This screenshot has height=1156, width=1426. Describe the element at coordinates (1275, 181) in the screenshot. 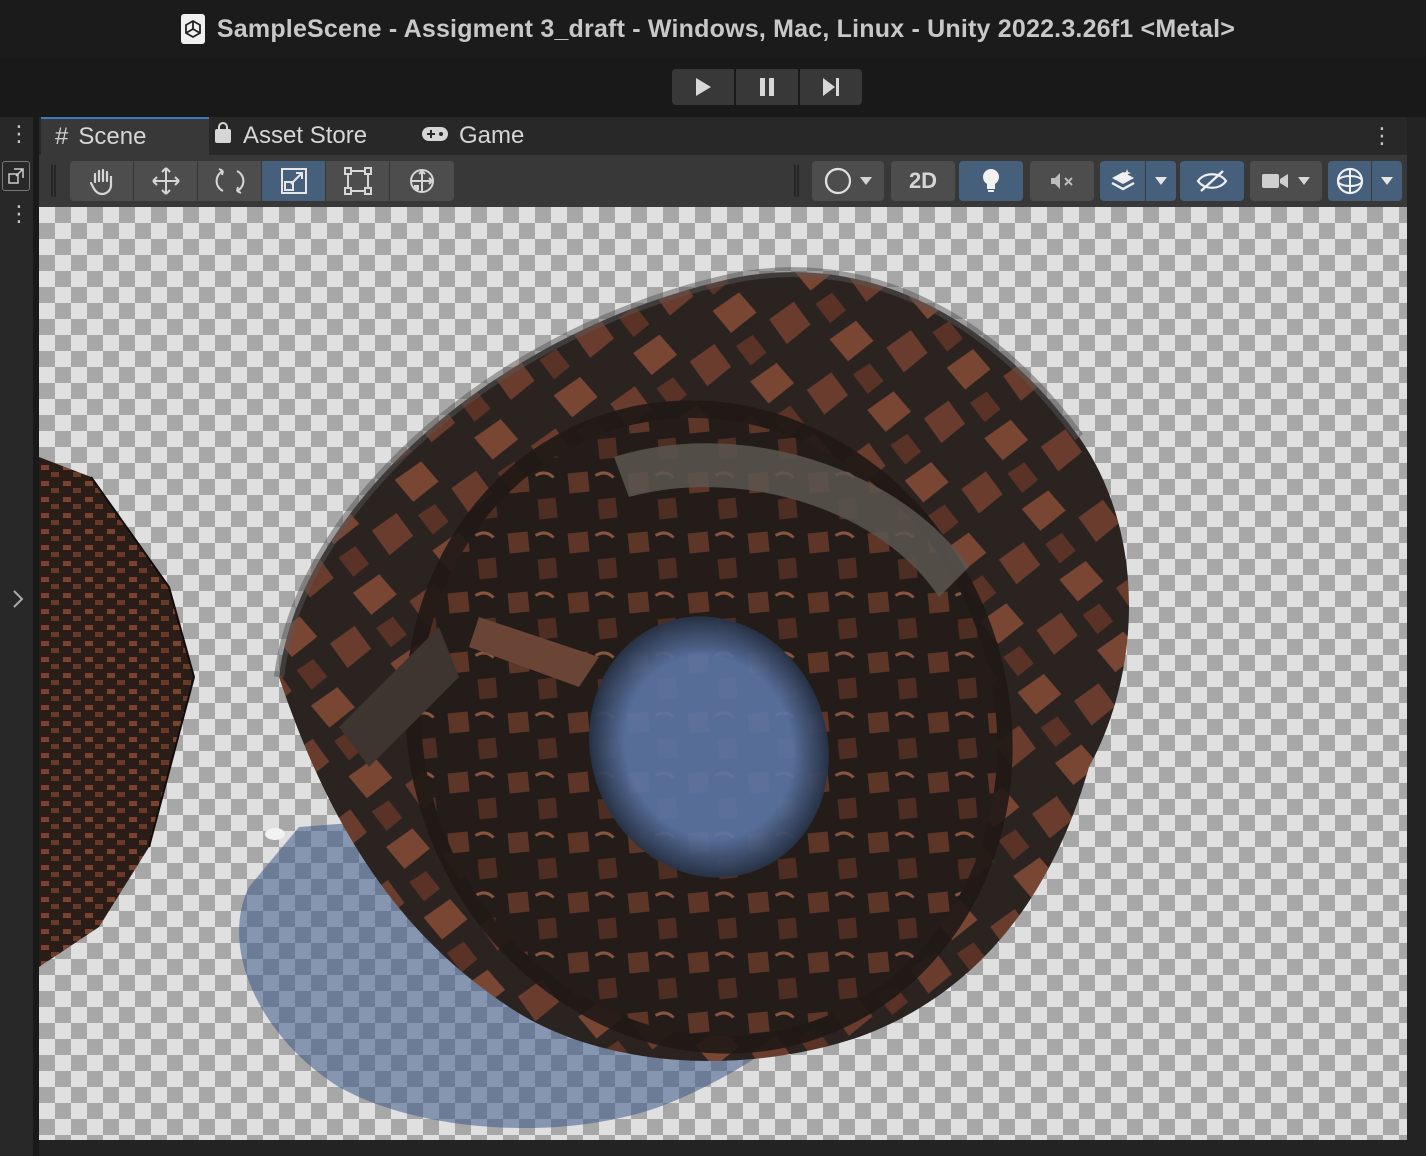

I see `camera-icon` at that location.